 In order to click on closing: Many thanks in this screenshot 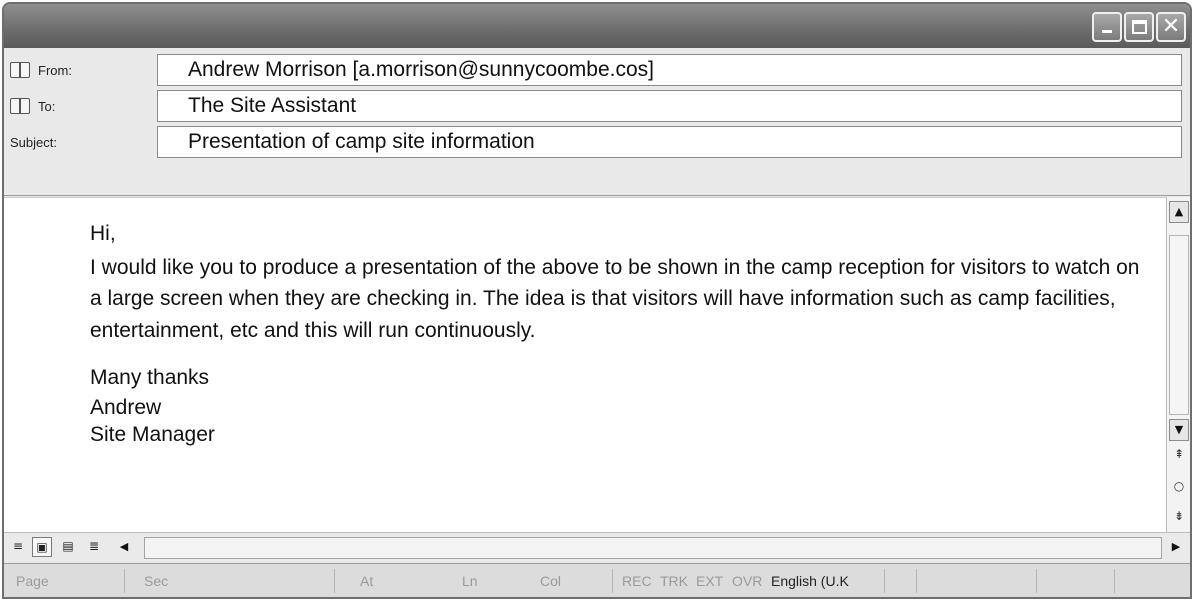, I will do `click(150, 377)`.